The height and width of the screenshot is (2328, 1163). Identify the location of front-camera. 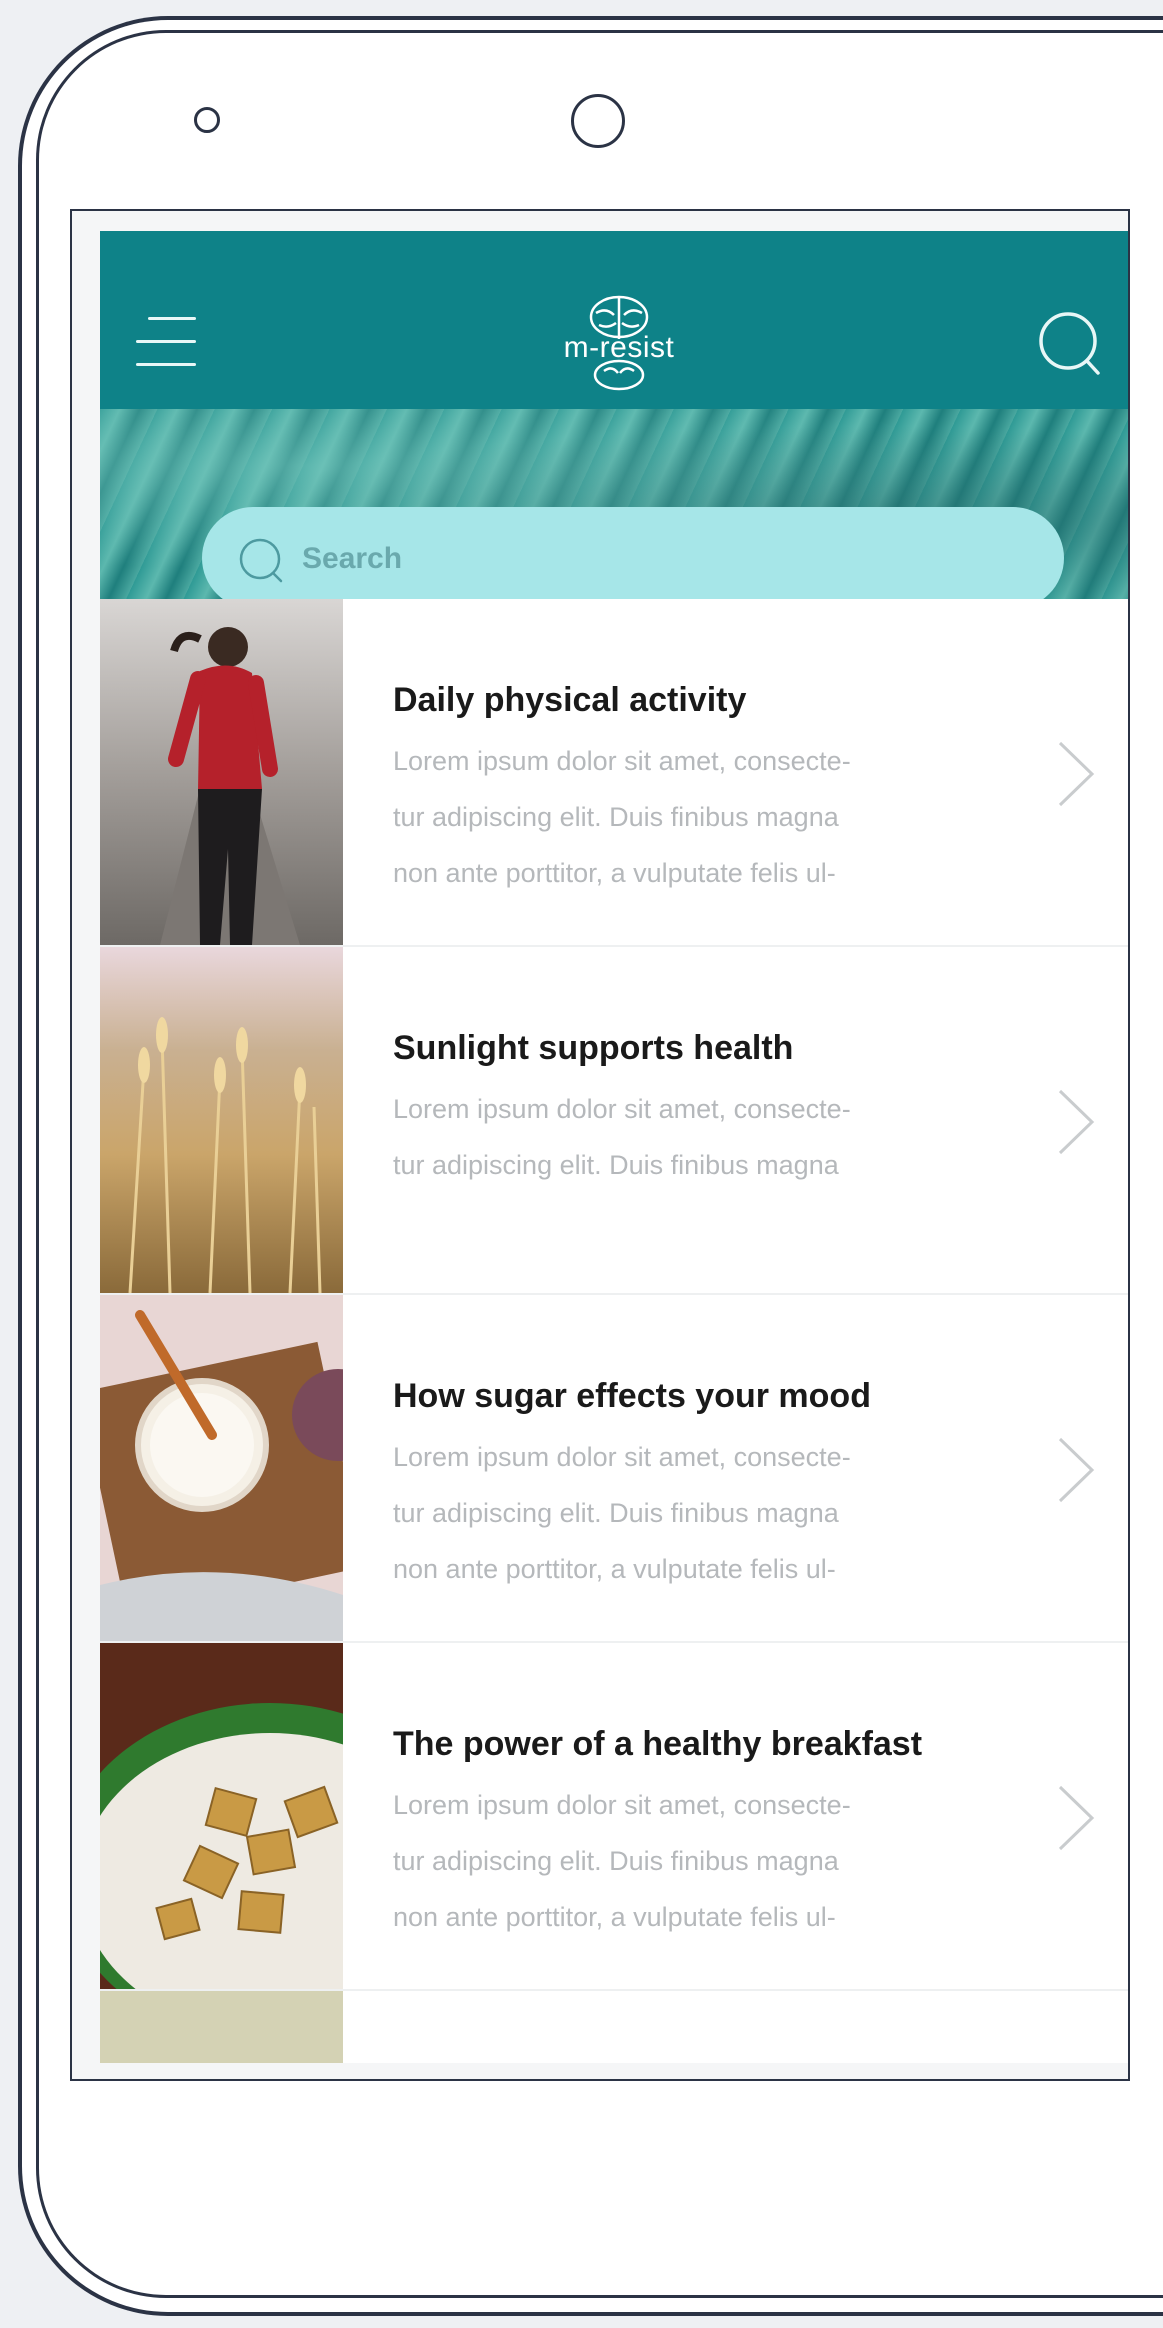
(598, 121).